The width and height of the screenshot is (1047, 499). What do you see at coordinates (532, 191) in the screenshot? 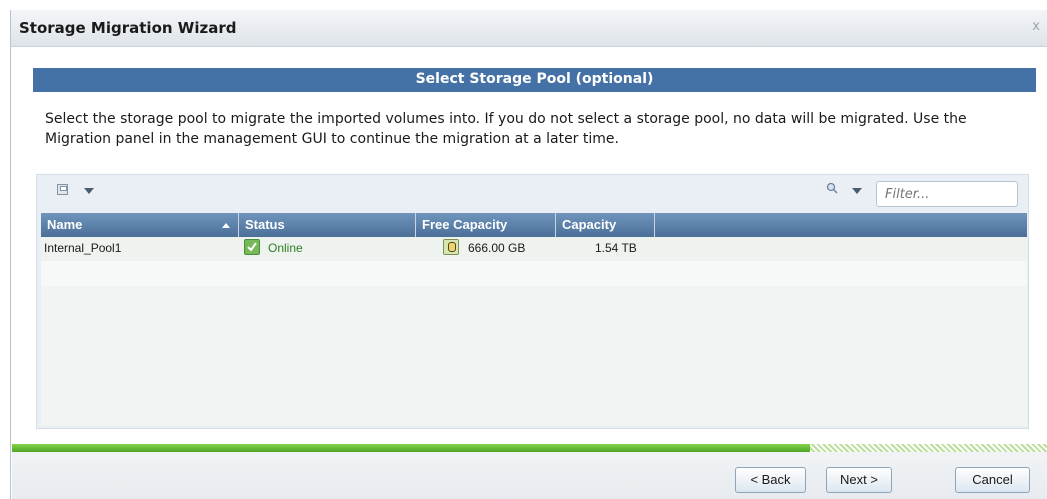
I see `grid-toolbar` at bounding box center [532, 191].